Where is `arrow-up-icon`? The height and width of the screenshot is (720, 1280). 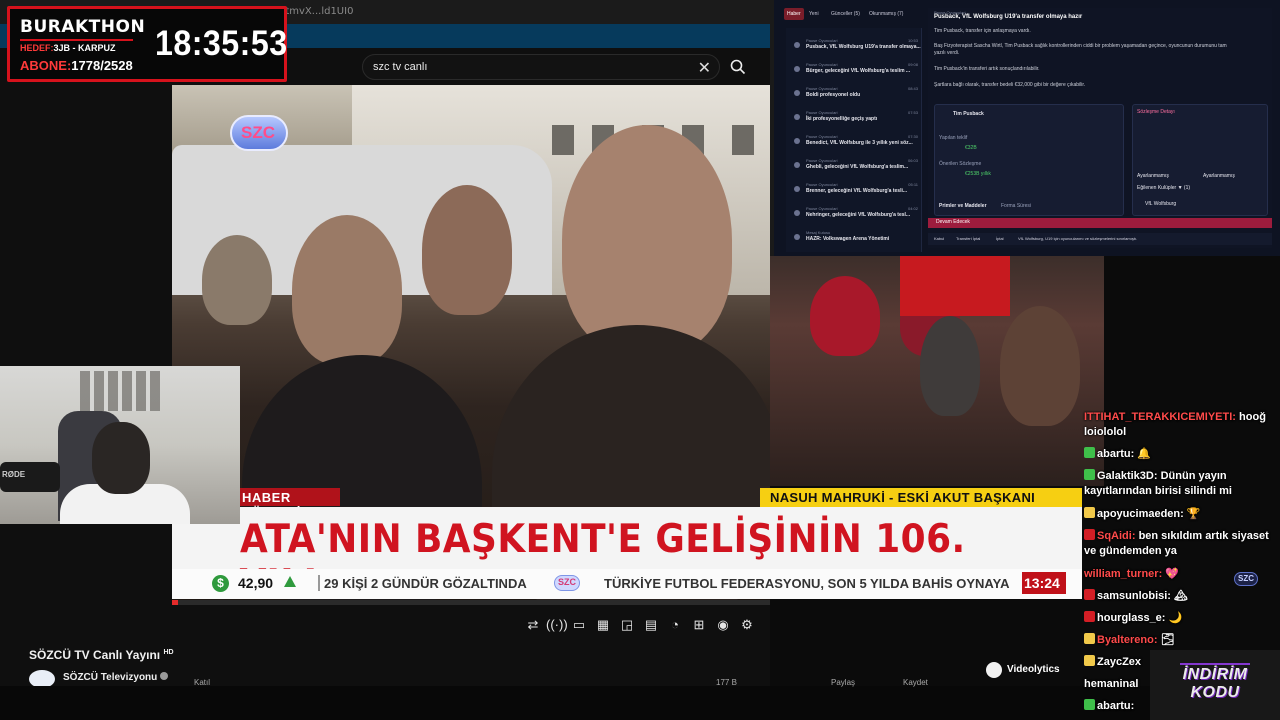 arrow-up-icon is located at coordinates (290, 581).